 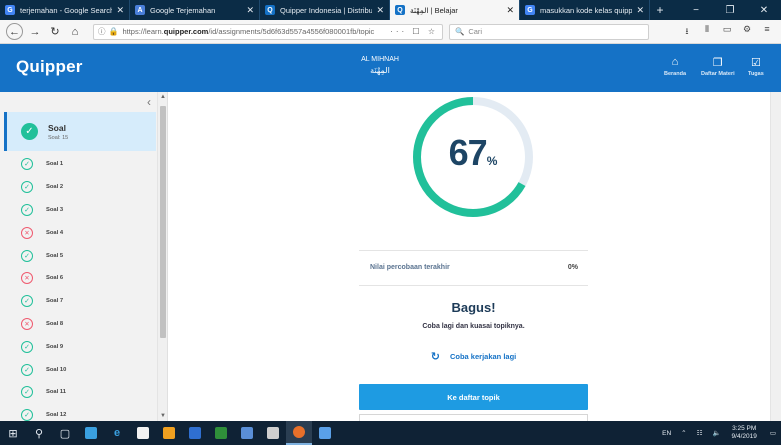 What do you see at coordinates (78, 278) in the screenshot?
I see `question-item: ✕ Soal 6` at bounding box center [78, 278].